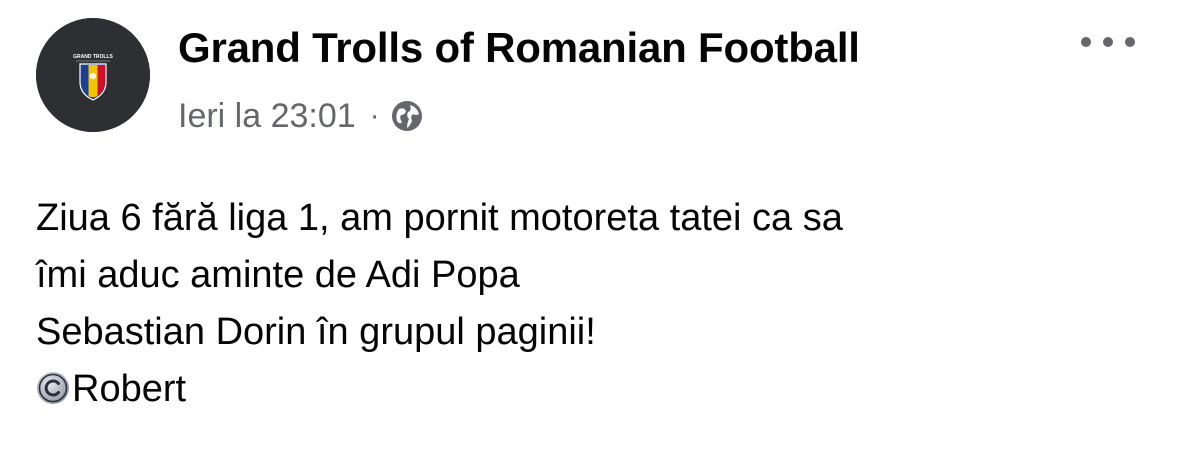 This screenshot has height=454, width=1200. I want to click on more-options-button, so click(1108, 42).